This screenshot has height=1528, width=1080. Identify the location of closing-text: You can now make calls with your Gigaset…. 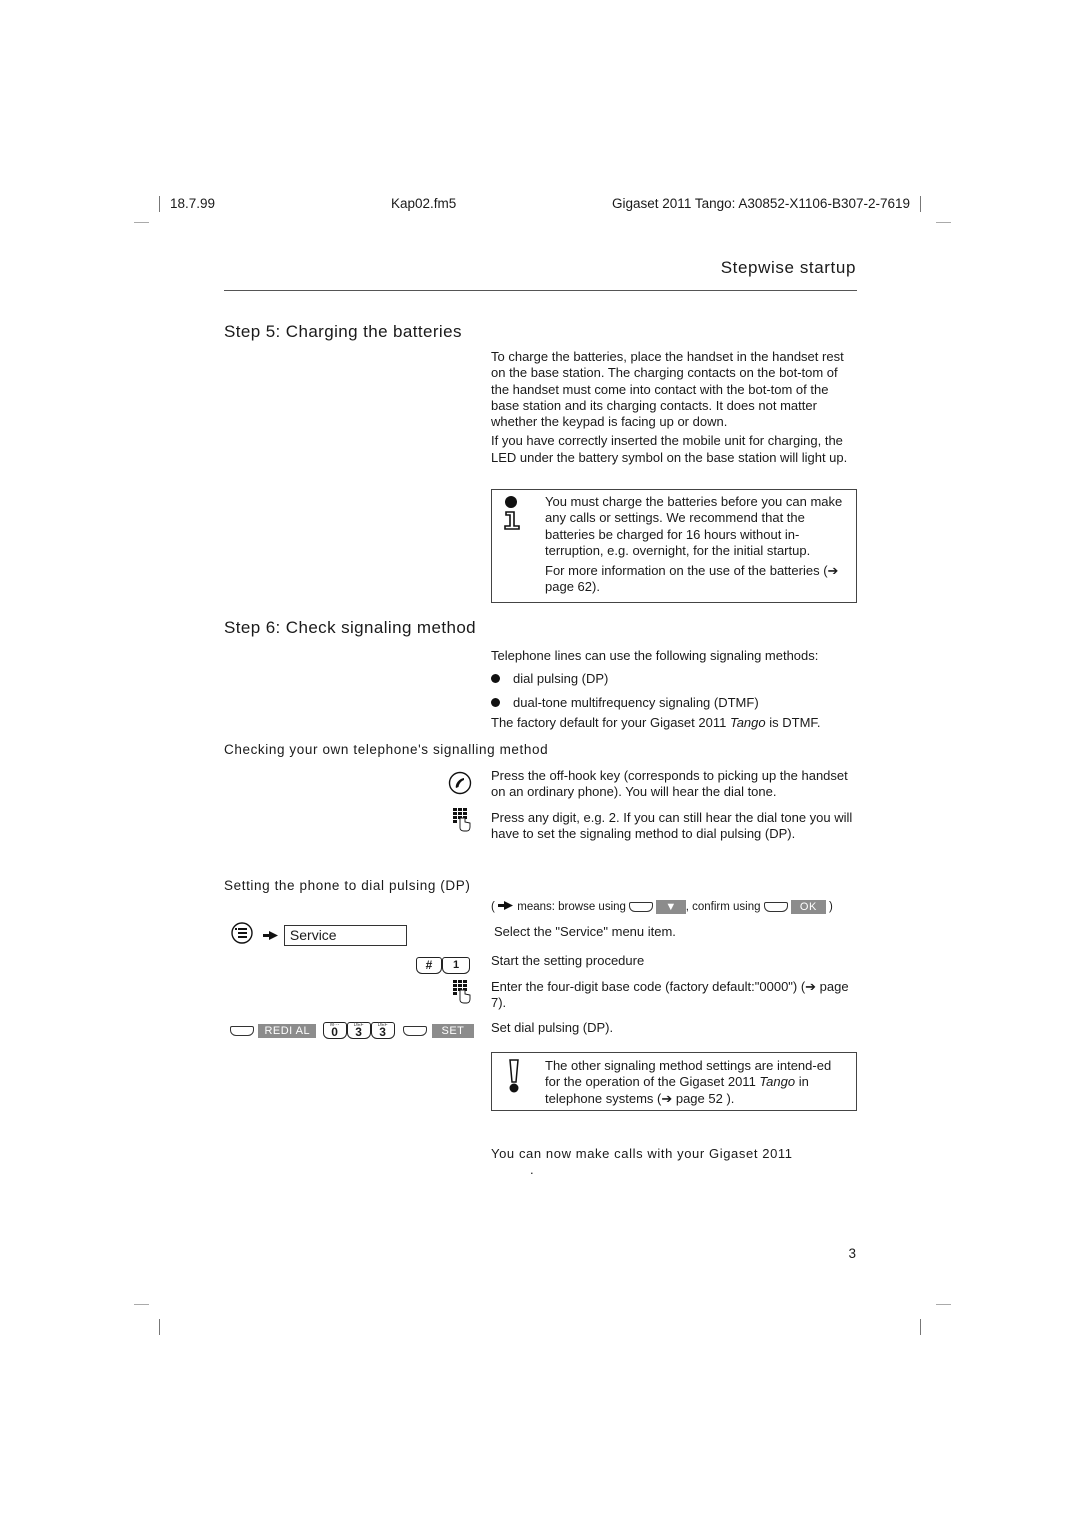
(642, 1153).